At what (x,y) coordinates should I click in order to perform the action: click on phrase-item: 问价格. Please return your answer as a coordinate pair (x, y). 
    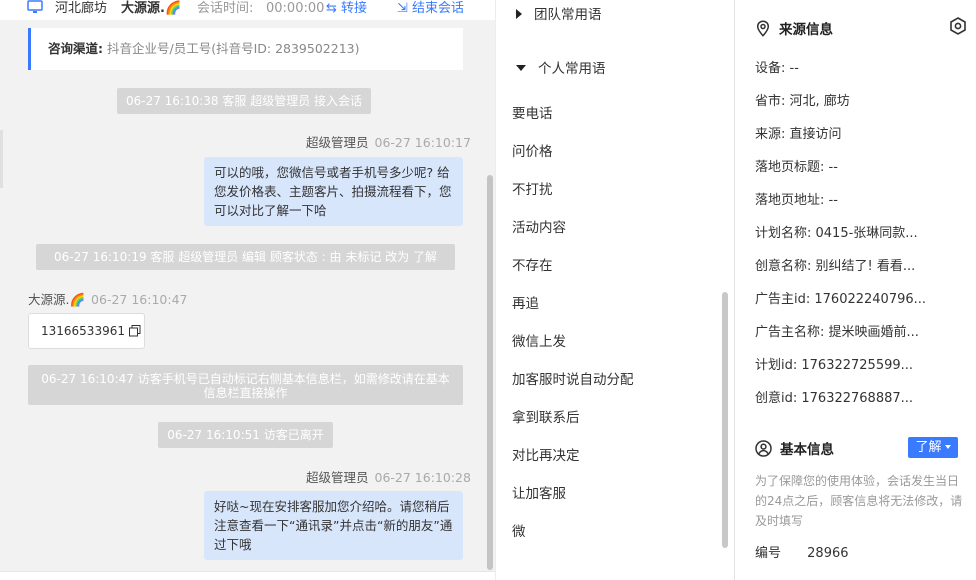
    Looking at the image, I should click on (612, 150).